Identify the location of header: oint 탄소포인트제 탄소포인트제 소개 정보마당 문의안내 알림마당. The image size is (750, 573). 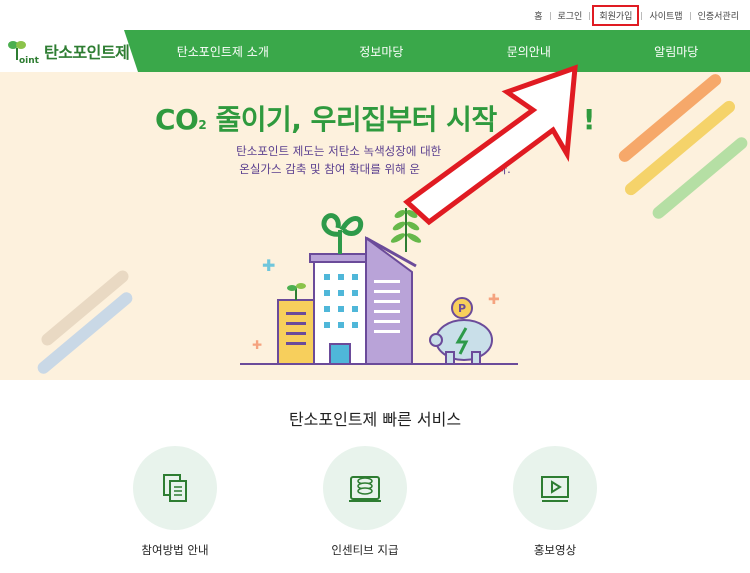
(375, 51).